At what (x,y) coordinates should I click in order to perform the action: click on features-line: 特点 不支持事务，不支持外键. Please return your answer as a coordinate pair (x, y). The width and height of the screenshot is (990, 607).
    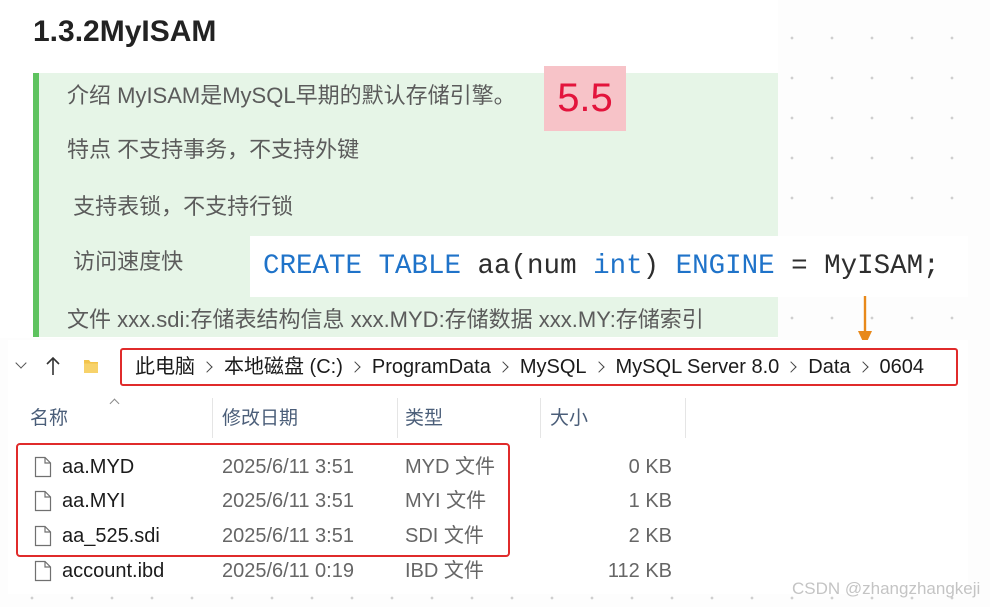
    Looking at the image, I should click on (213, 149).